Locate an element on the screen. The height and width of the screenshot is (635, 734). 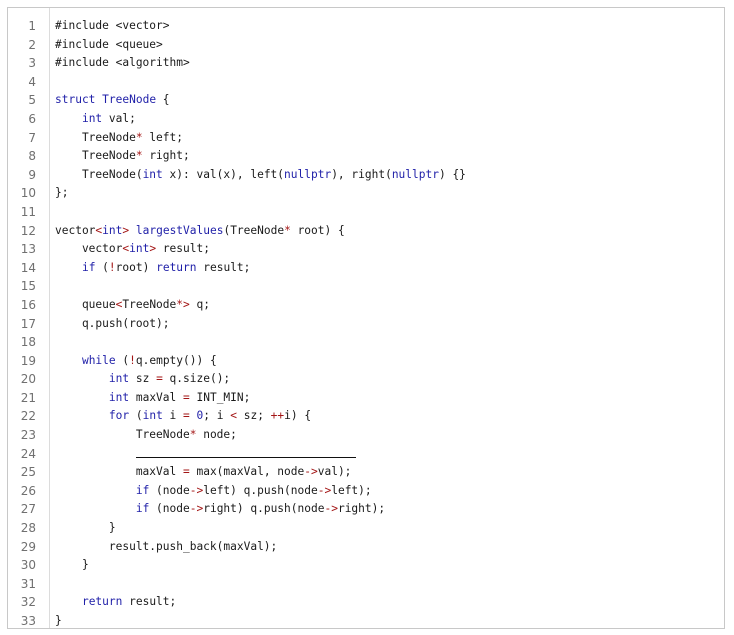
code-token: node; is located at coordinates (216, 435).